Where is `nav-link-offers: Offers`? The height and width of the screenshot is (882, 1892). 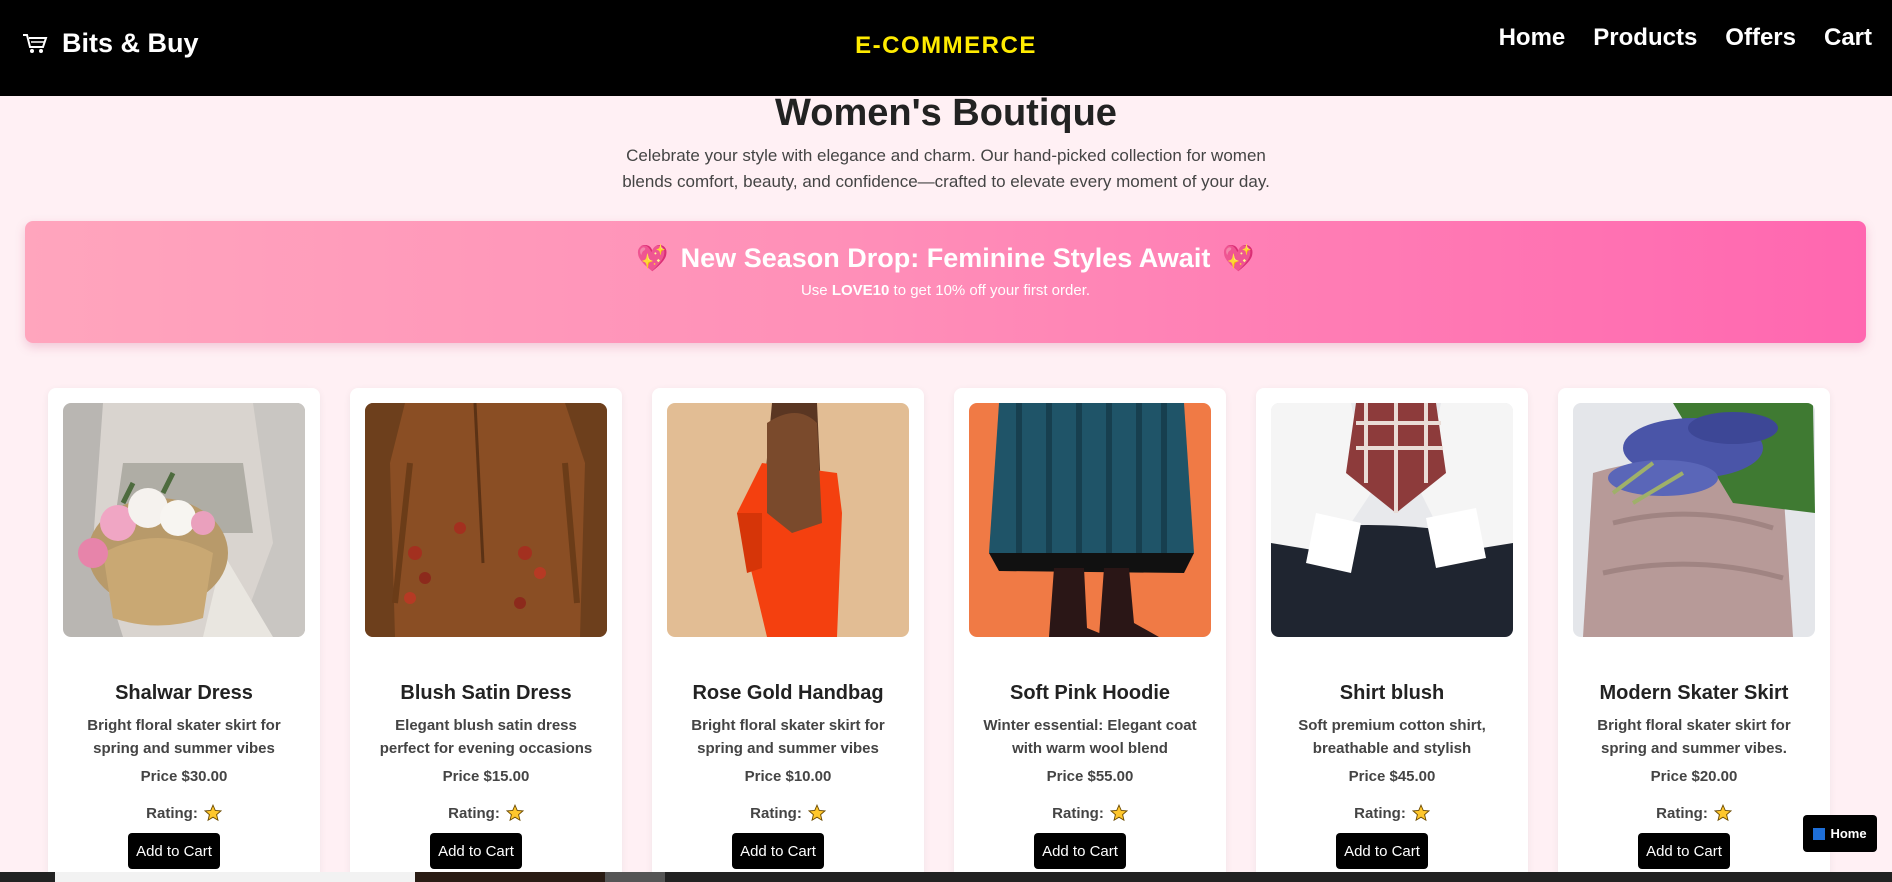
nav-link-offers: Offers is located at coordinates (1760, 38).